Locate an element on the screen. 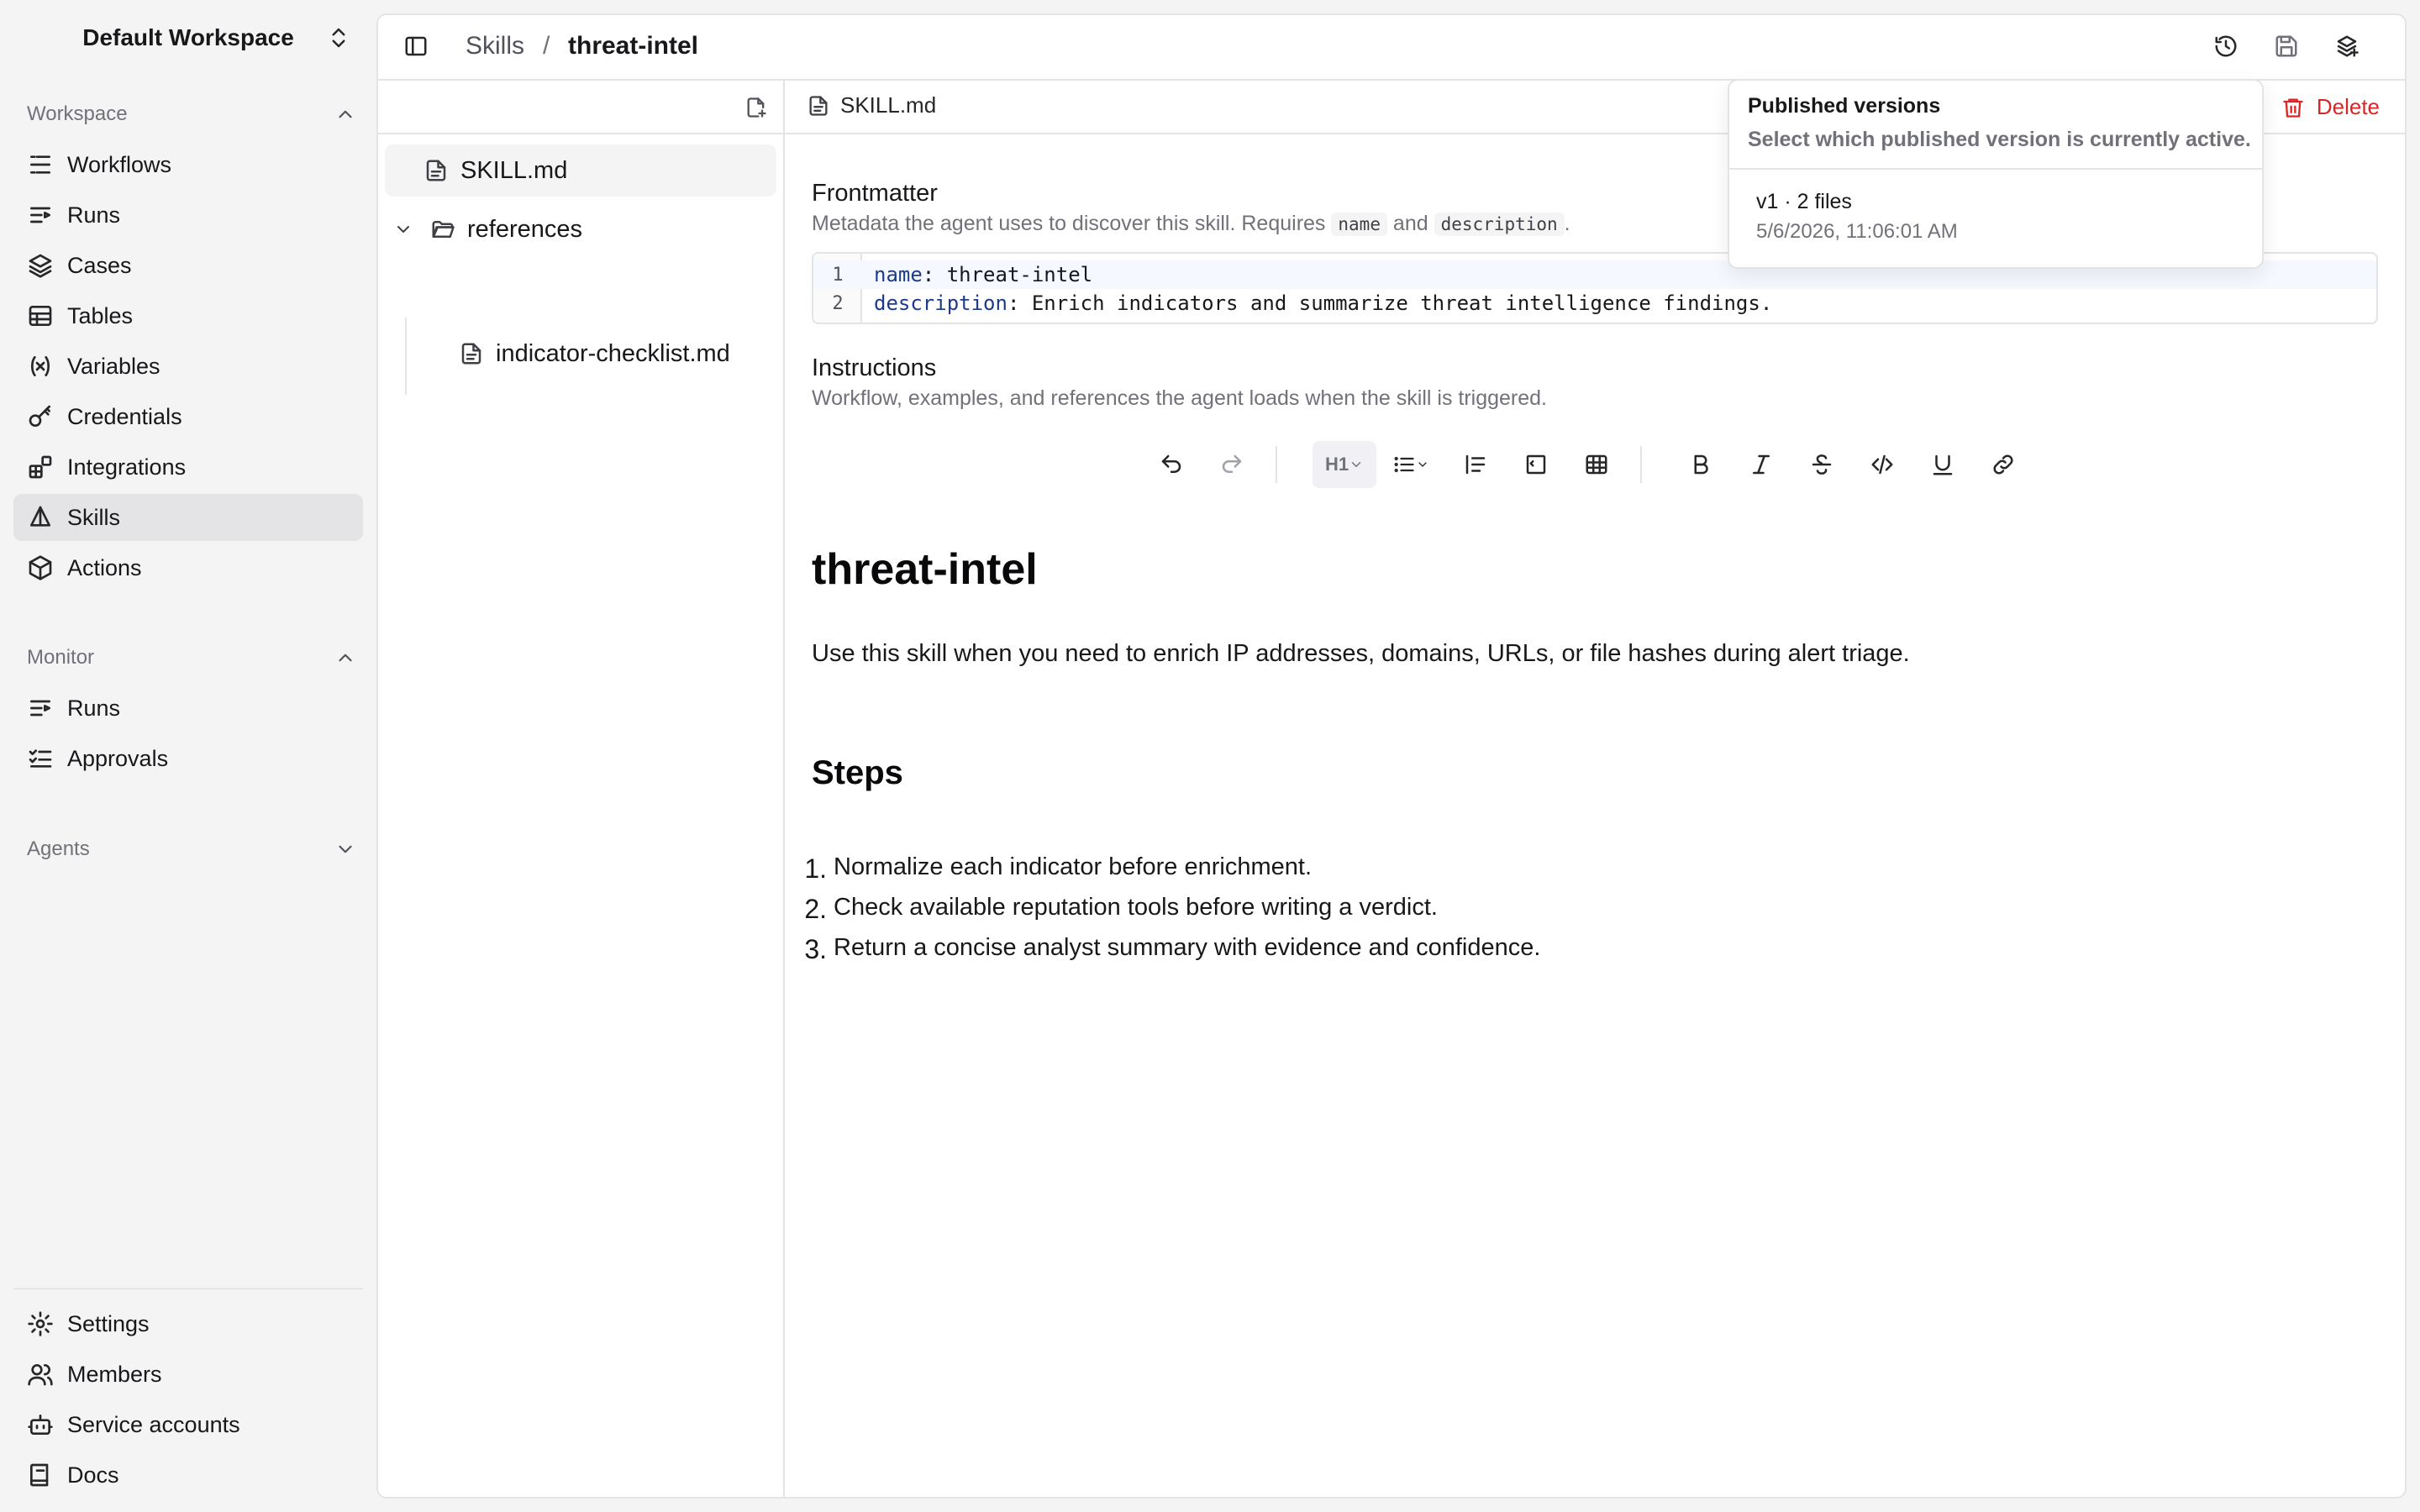 The image size is (2420, 1512). sidebar-item-variables: Variables is located at coordinates (188, 366).